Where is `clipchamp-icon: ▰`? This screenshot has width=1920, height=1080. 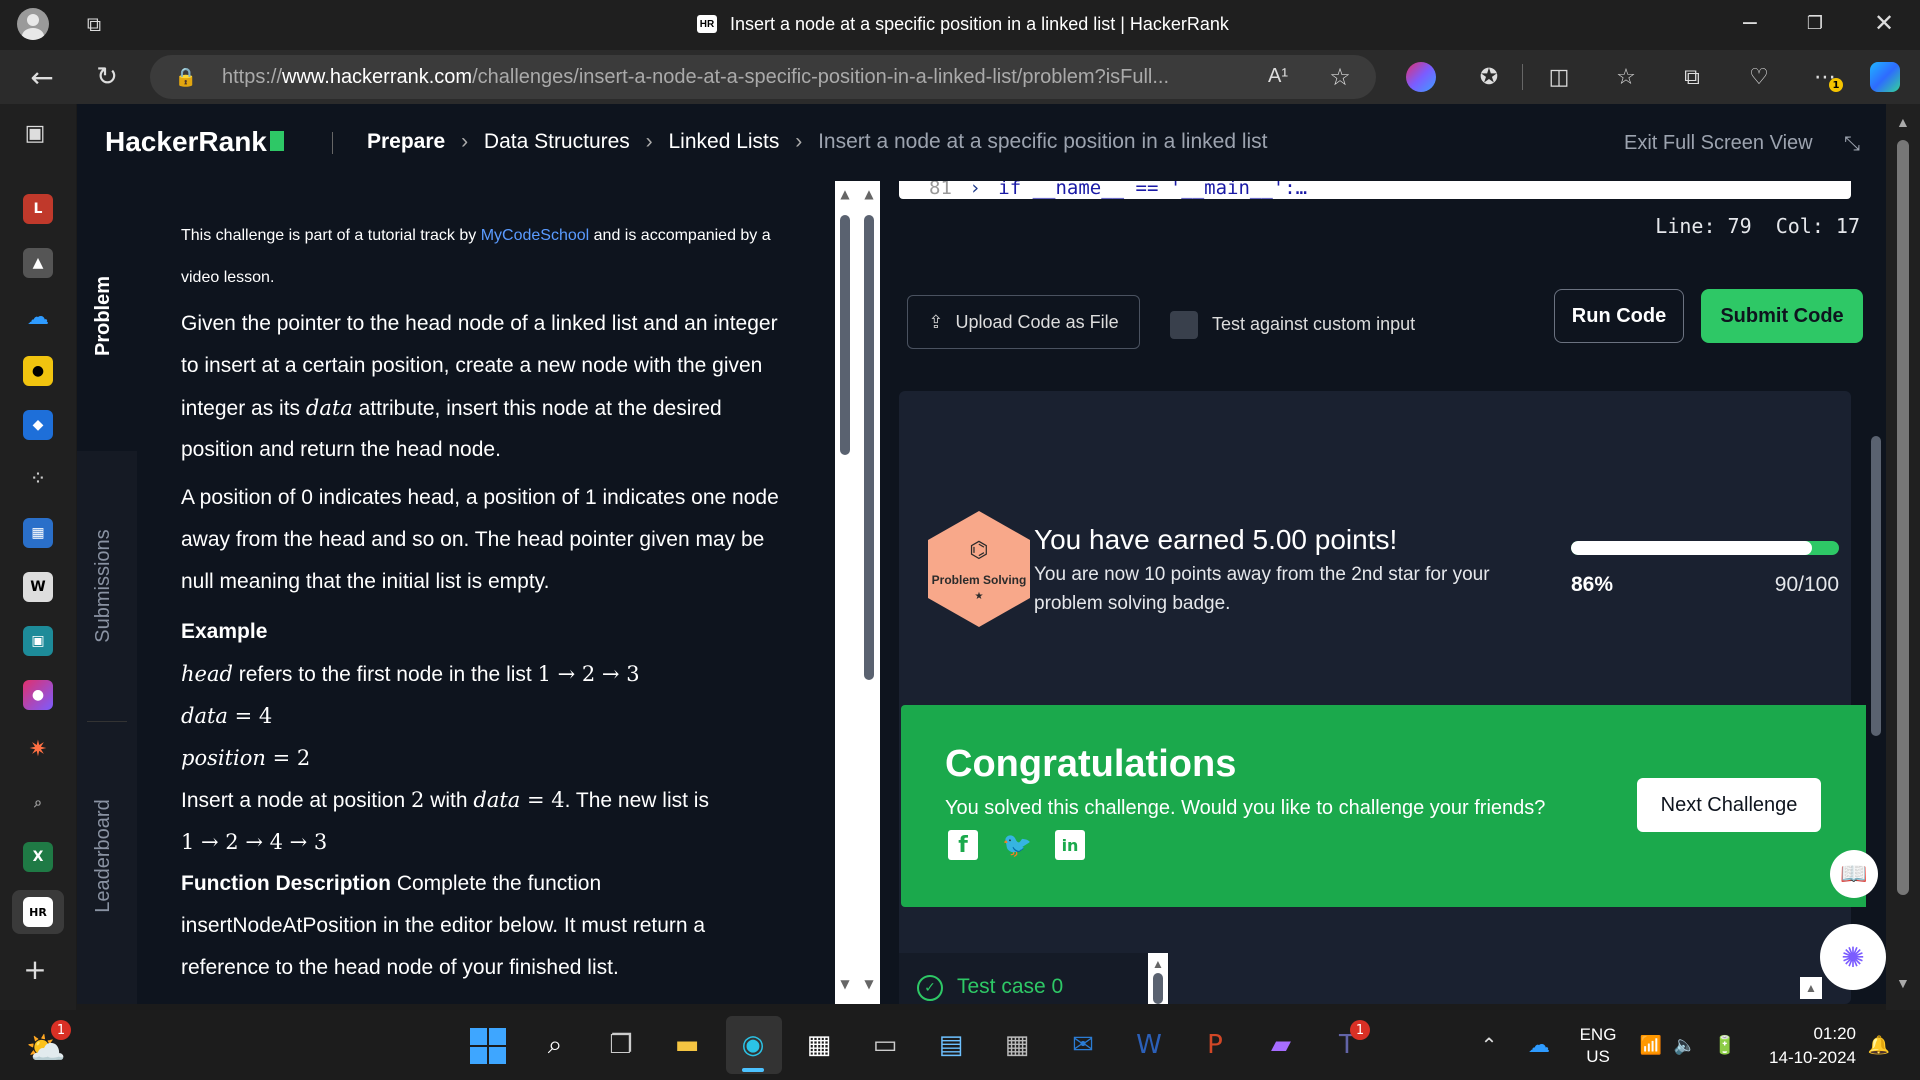
clipchamp-icon: ▰ is located at coordinates (1281, 1045).